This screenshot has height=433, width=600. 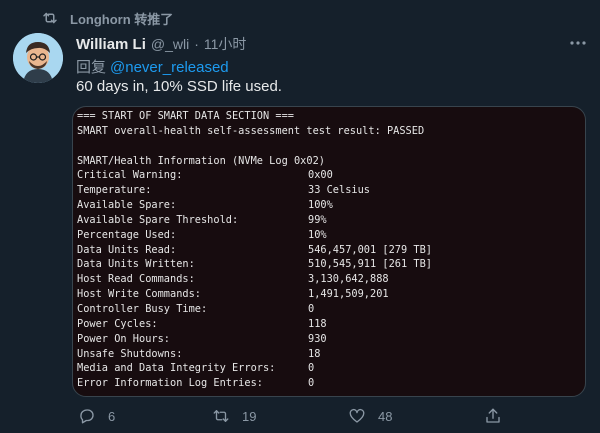 I want to click on smart-row-label: Temperature:, so click(x=114, y=190).